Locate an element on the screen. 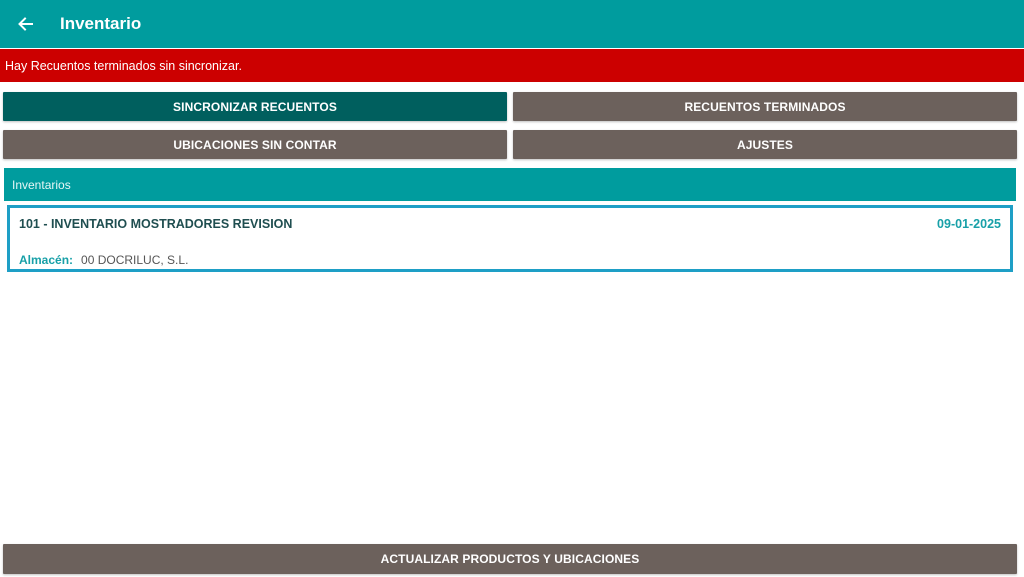 Image resolution: width=1024 pixels, height=577 pixels. settings-button: AJUSTES is located at coordinates (765, 144).